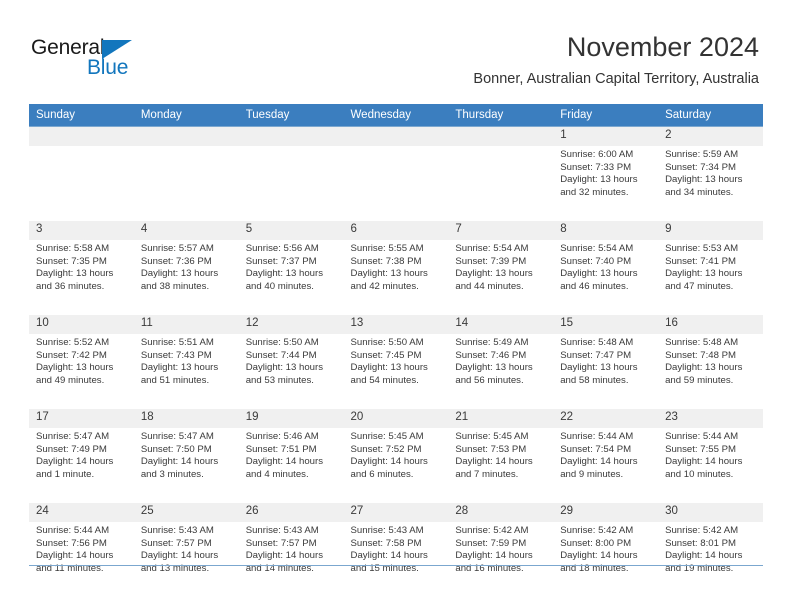 Image resolution: width=792 pixels, height=612 pixels. I want to click on sunset-text: Sunset: 7:34 PM, so click(700, 167).